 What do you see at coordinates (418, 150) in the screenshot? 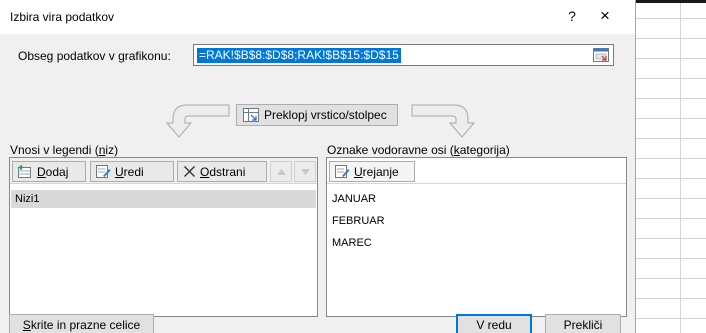
I see `axis-labels-label: Oznake vodoravne osi (kategorija)` at bounding box center [418, 150].